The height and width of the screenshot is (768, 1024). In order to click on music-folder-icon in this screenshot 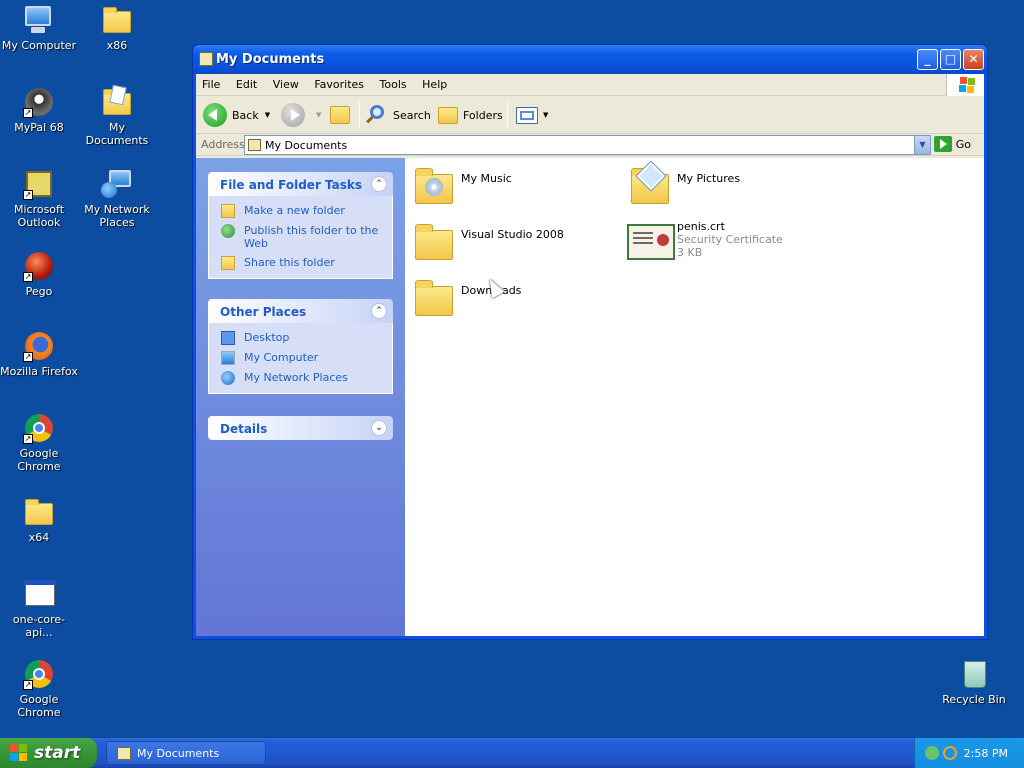, I will do `click(434, 187)`.